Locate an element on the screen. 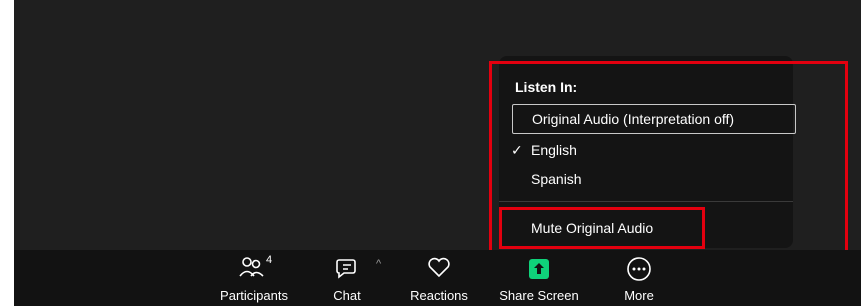  reactions-label: Reactions is located at coordinates (439, 295).